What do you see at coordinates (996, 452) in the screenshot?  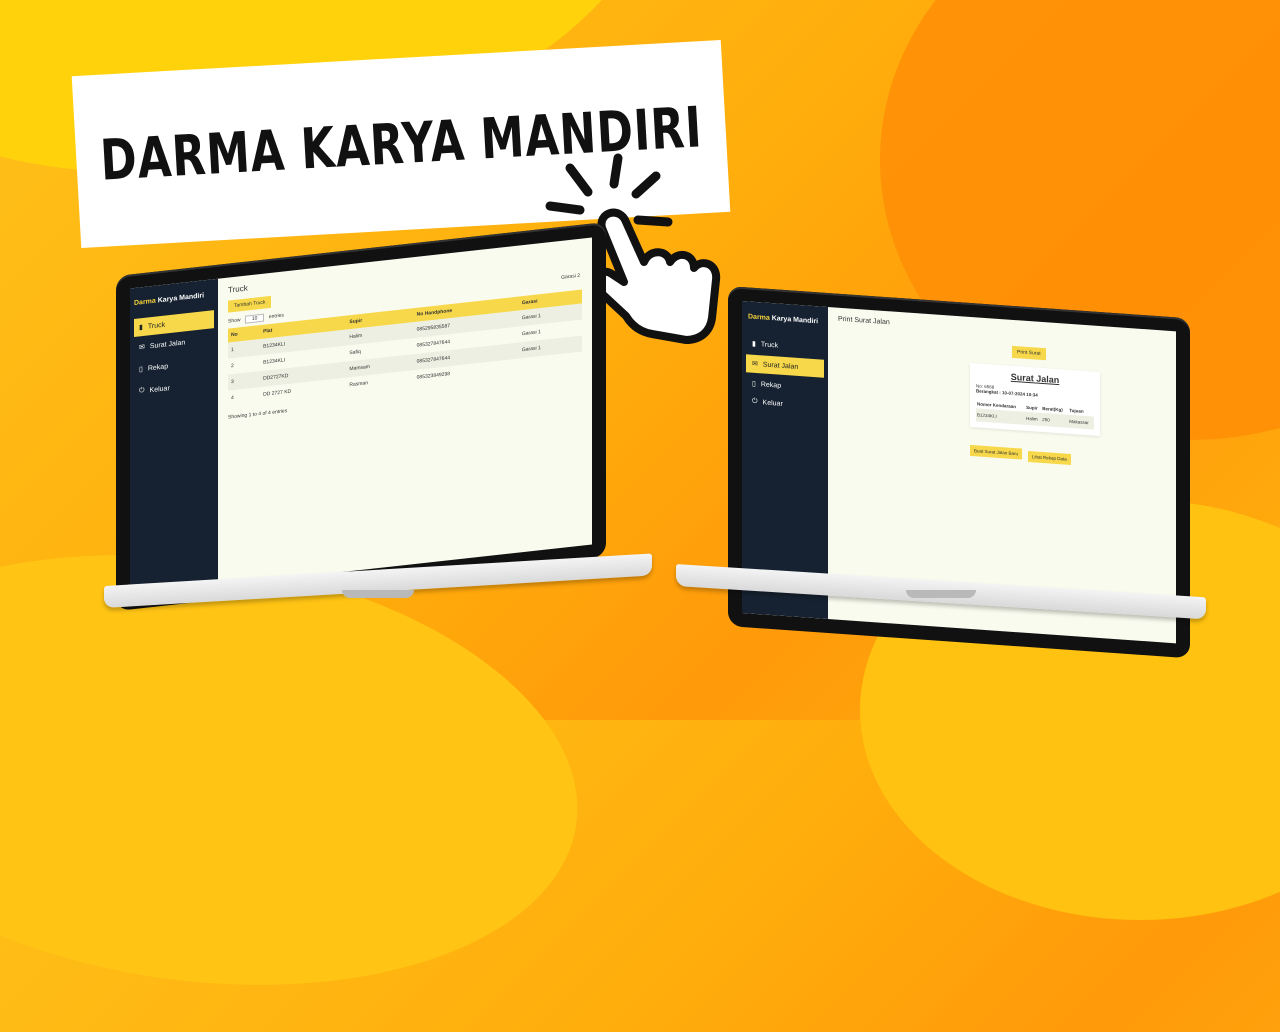 I see `buat-surat-baru-button: Buat Surat Jalan Baru` at bounding box center [996, 452].